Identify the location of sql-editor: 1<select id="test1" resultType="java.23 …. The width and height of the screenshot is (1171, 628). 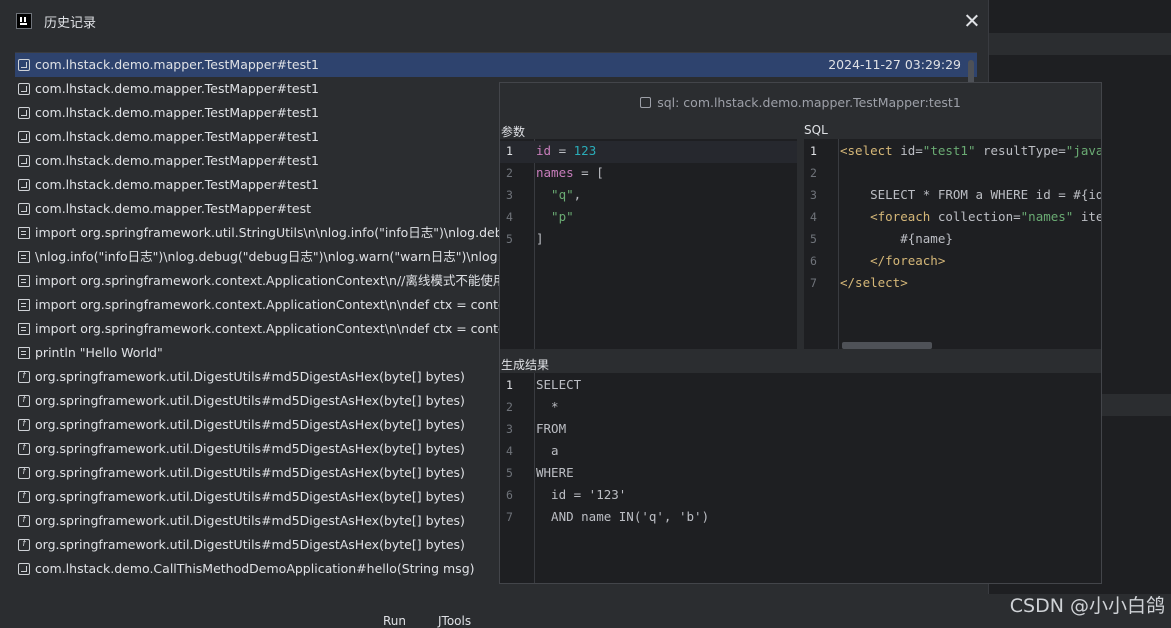
(952, 244).